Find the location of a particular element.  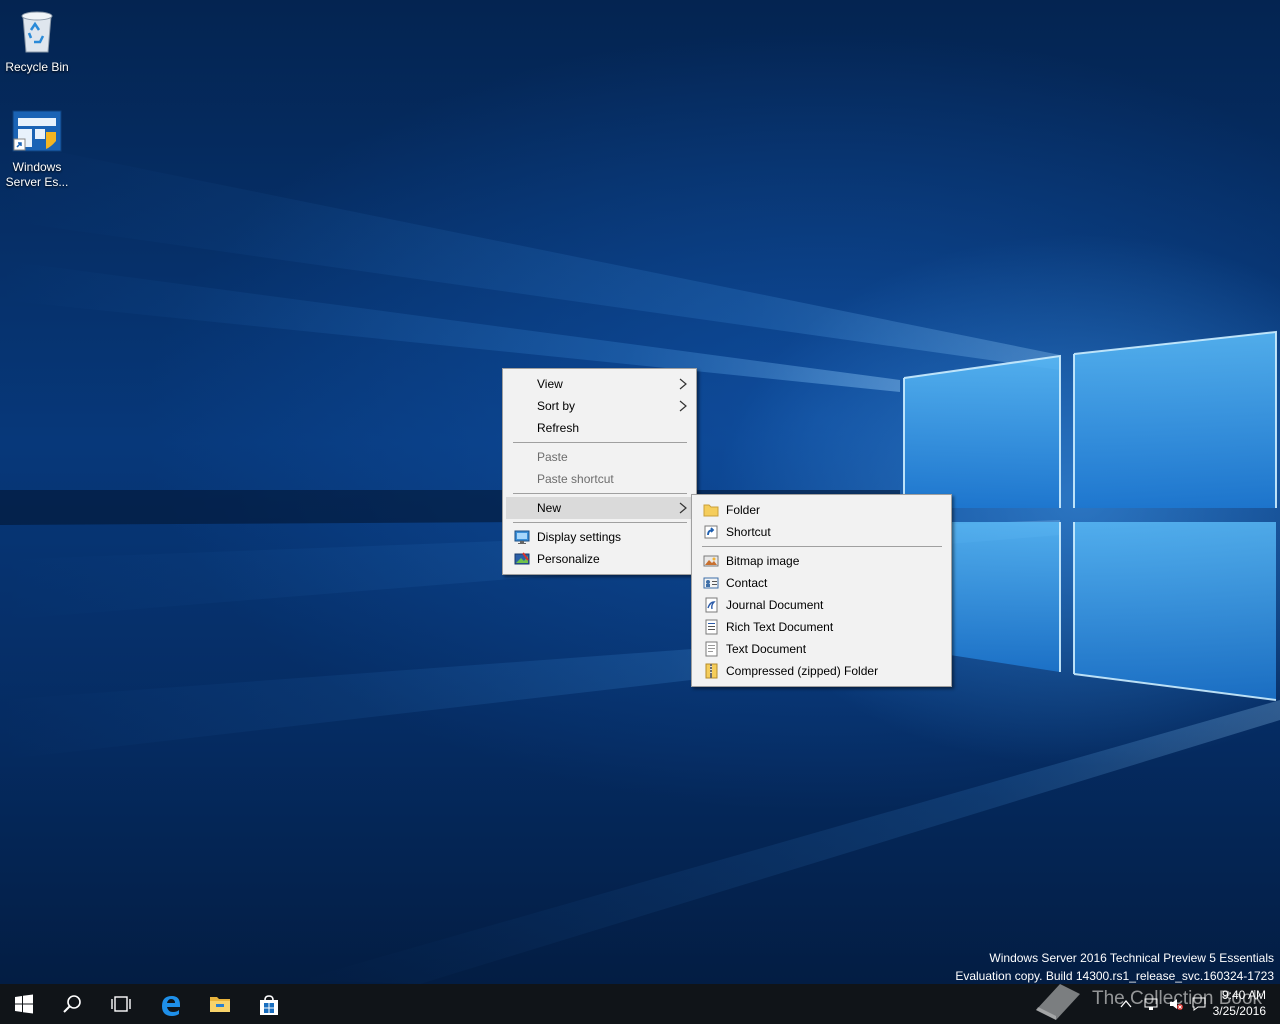

desktop-icon-recycle-bin: Recycle Bin is located at coordinates (37, 41).